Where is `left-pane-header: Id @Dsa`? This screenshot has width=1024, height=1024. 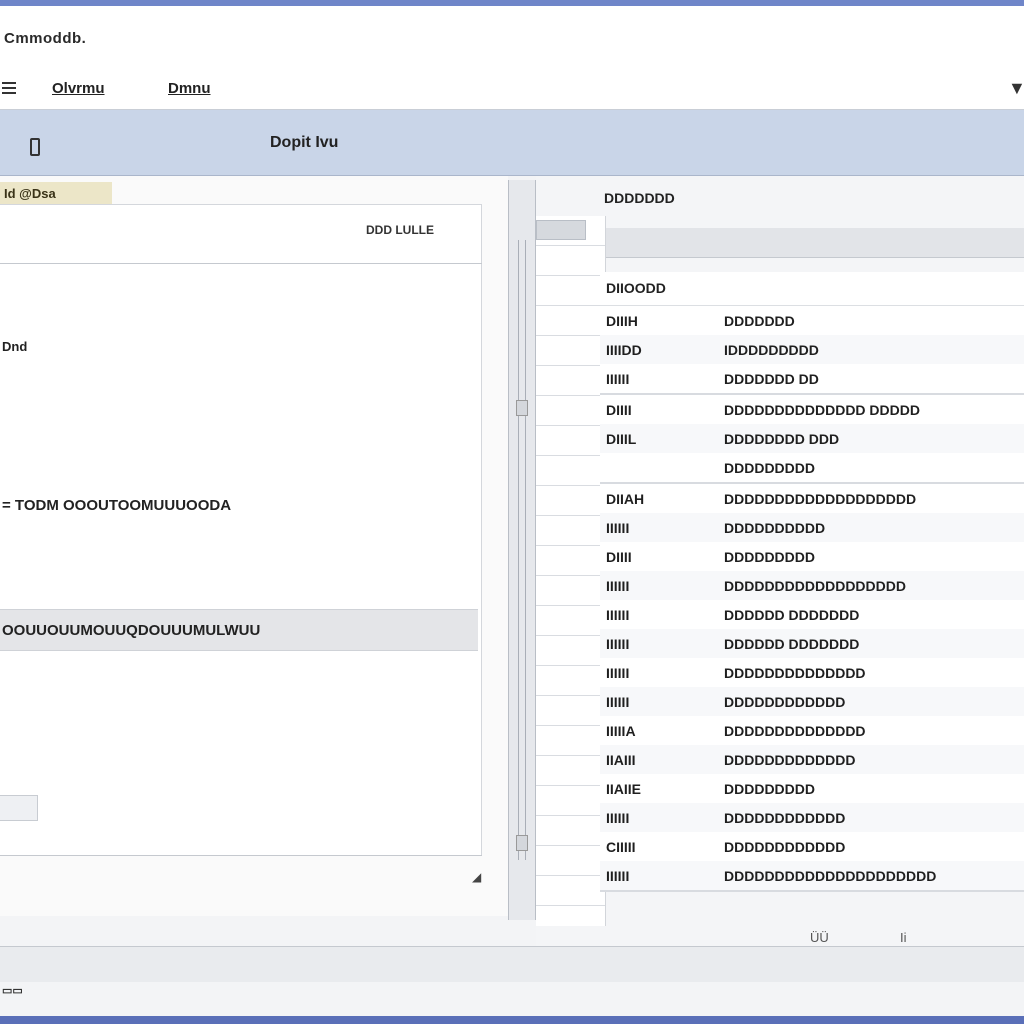 left-pane-header: Id @Dsa is located at coordinates (56, 194).